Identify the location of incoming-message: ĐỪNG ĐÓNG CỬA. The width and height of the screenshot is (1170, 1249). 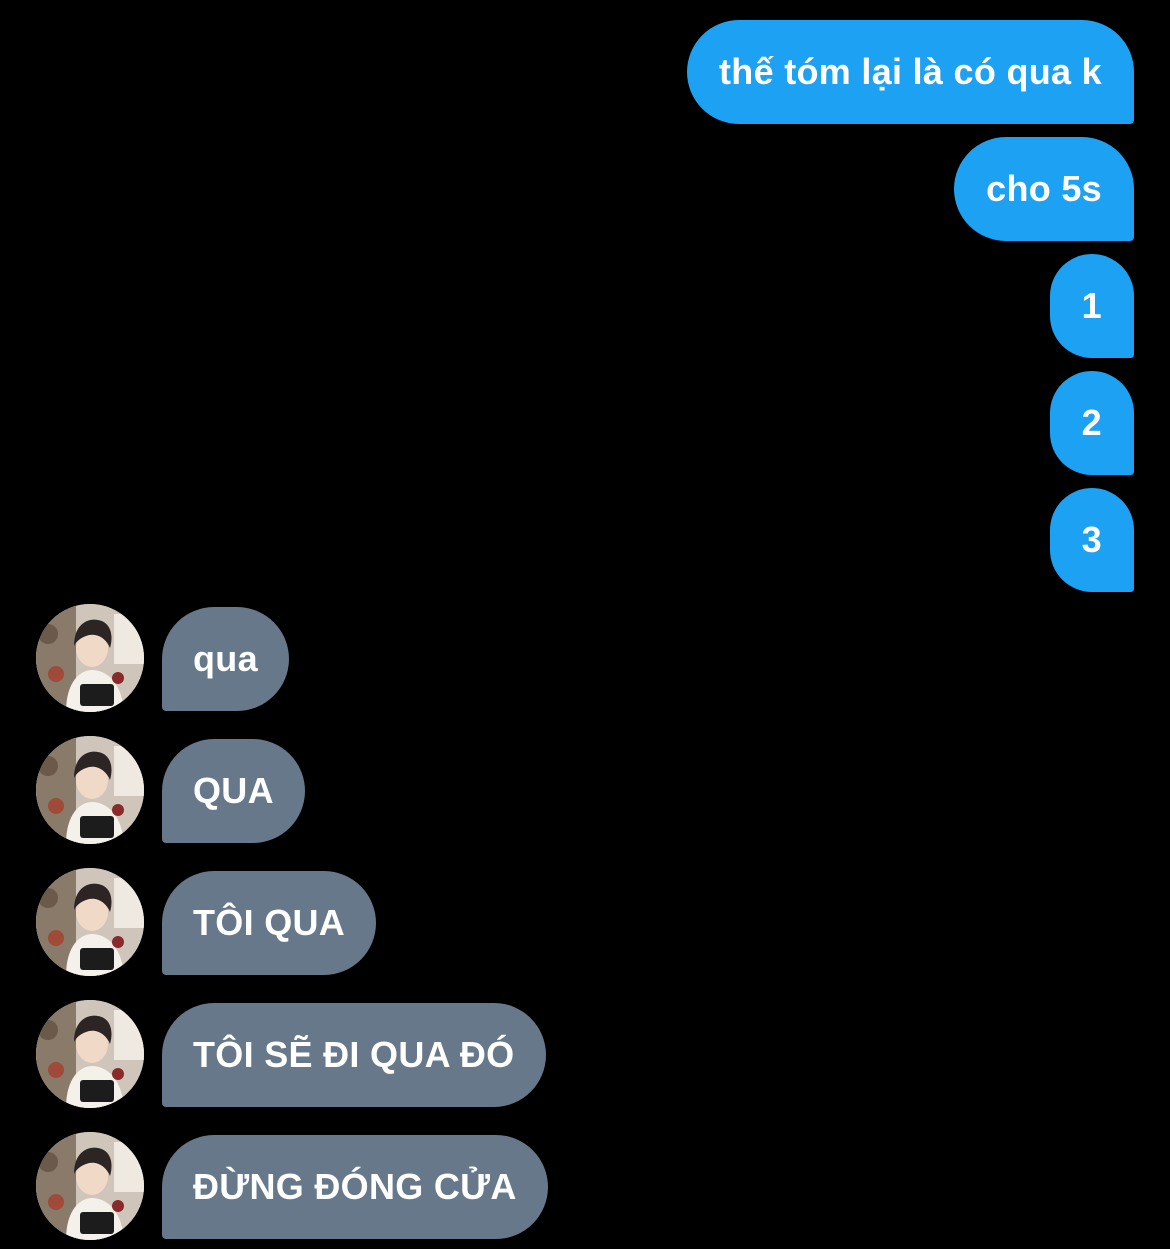
(355, 1187).